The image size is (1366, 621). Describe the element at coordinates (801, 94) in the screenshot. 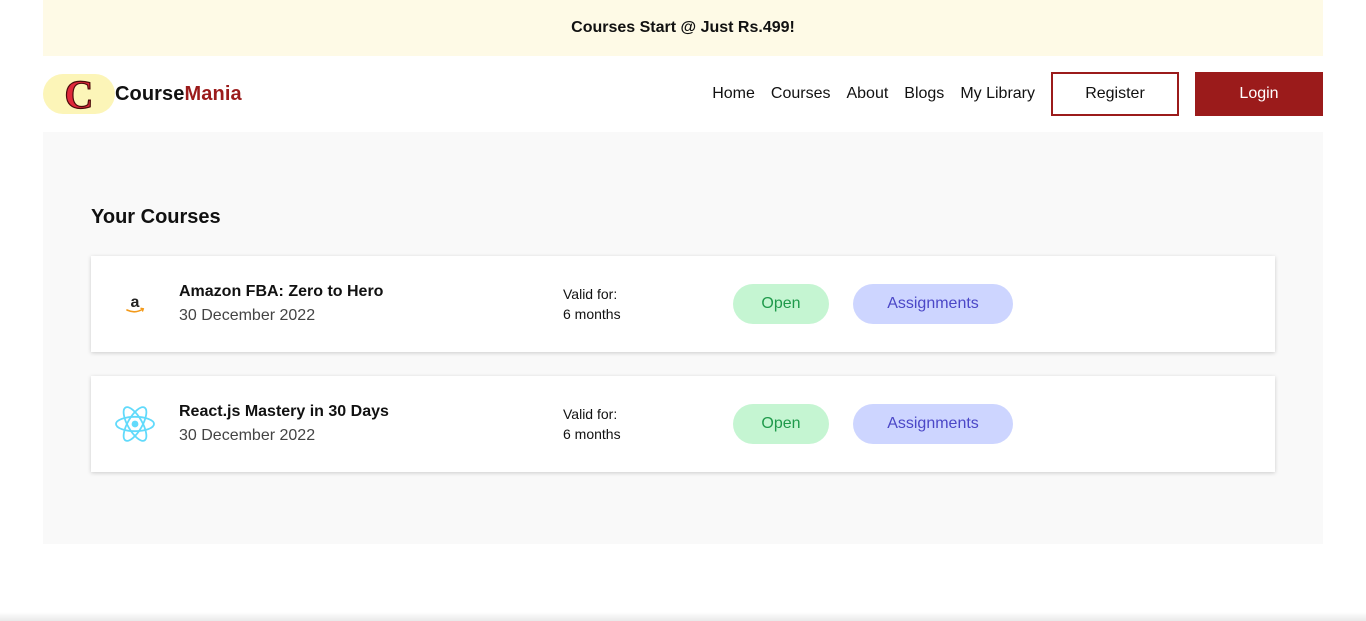

I see `nav-link-courses: Courses` at that location.